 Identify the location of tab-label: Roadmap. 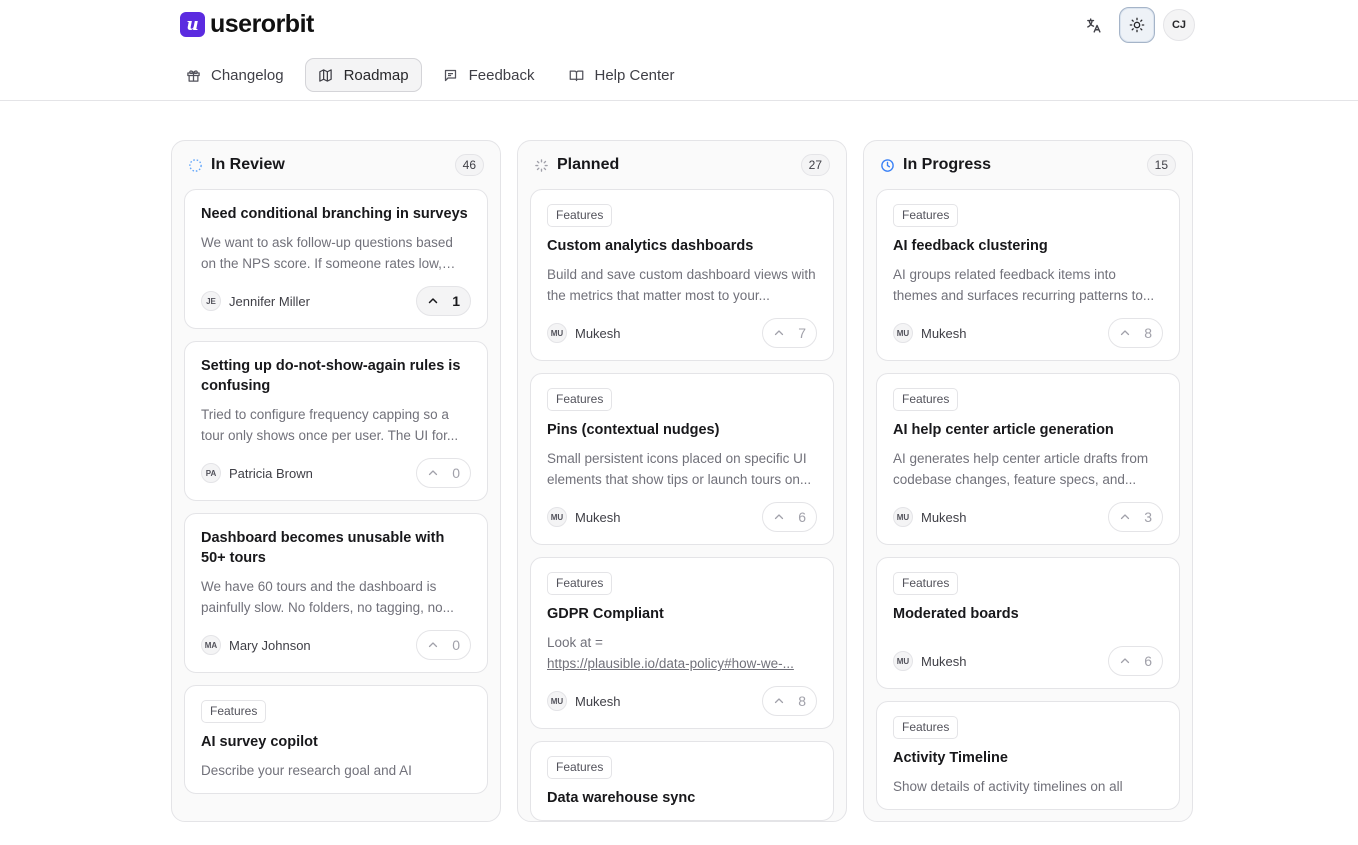
(376, 75).